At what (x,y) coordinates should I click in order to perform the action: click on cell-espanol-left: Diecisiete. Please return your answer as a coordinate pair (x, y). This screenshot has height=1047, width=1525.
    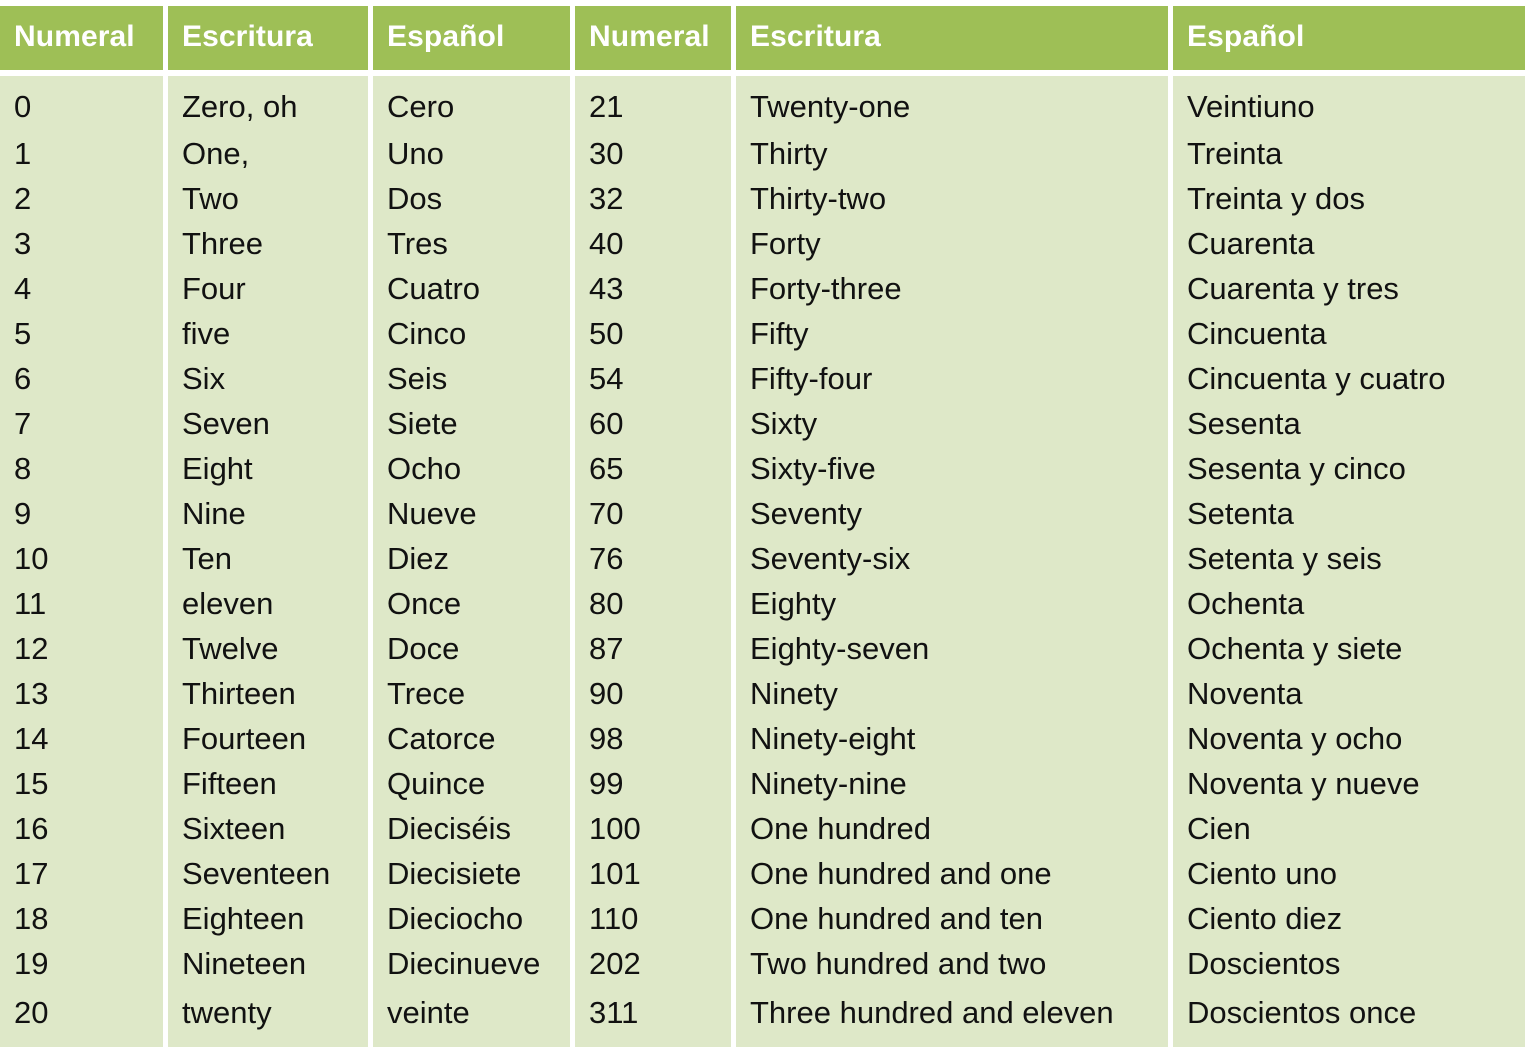
    Looking at the image, I should click on (471, 873).